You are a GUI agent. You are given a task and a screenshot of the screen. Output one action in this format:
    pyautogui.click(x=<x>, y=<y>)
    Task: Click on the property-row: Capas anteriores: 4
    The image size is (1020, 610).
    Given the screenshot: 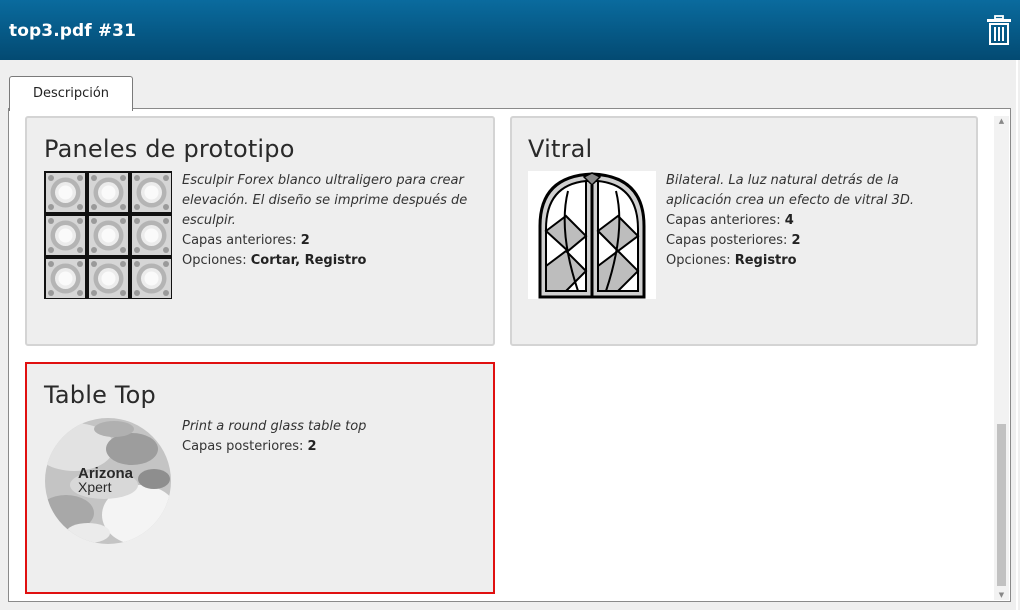 What is the action you would take?
    pyautogui.click(x=811, y=221)
    